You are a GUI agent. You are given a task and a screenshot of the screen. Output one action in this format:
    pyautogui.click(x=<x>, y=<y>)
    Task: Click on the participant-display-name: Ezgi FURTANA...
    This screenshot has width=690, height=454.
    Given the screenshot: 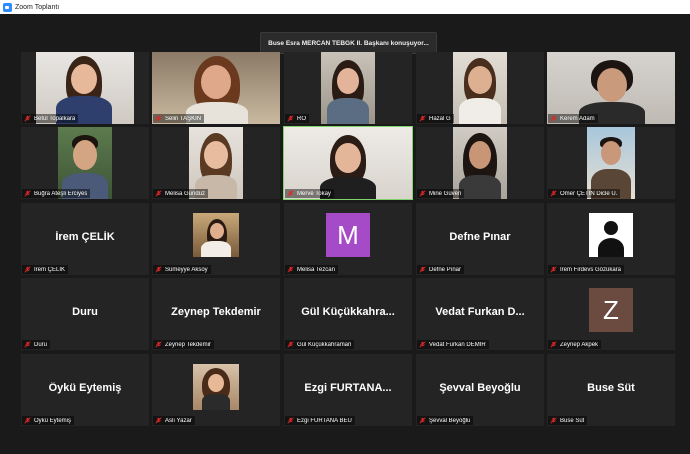 What is the action you would take?
    pyautogui.click(x=348, y=388)
    